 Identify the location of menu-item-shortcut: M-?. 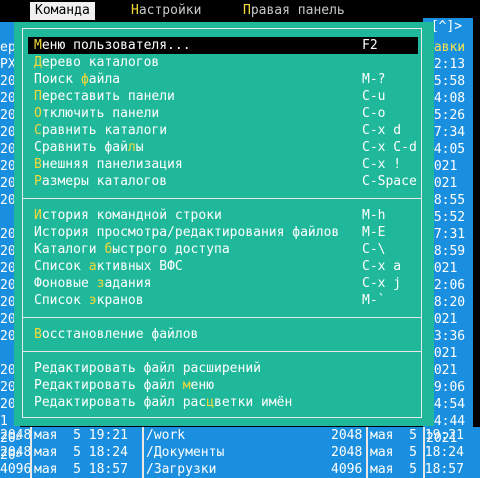
(374, 79).